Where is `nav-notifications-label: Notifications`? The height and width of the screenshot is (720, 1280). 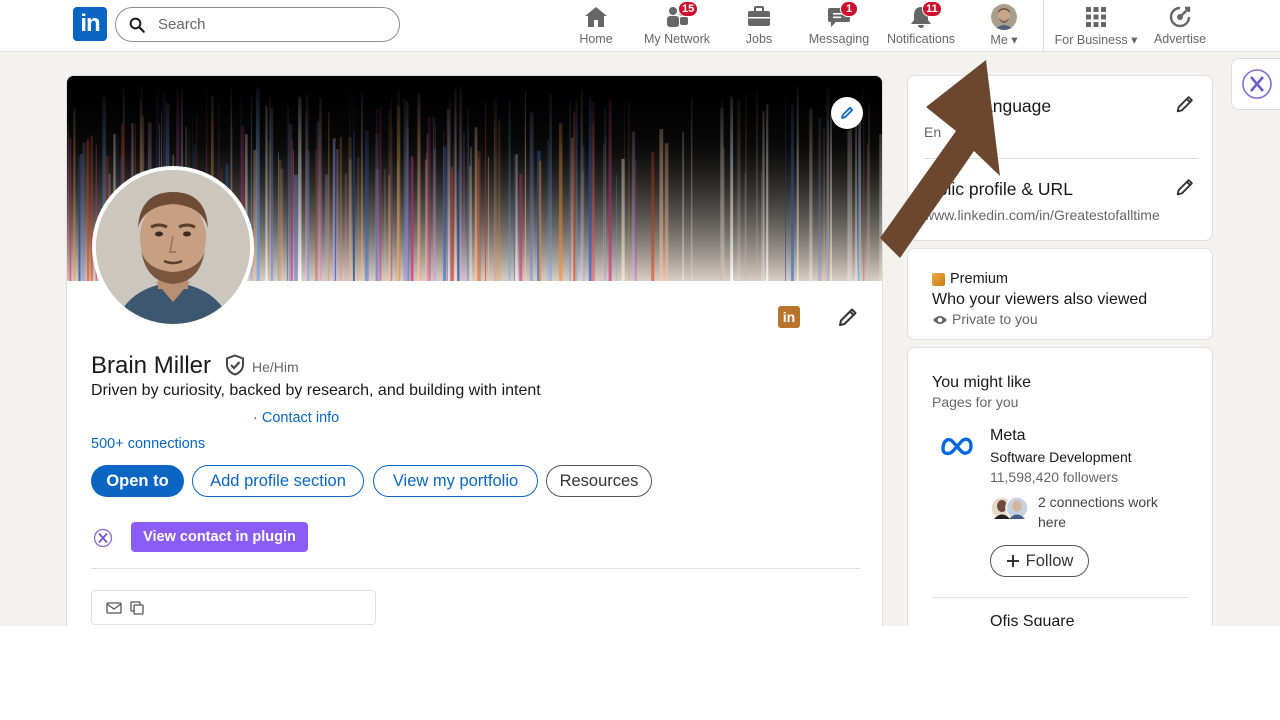 nav-notifications-label: Notifications is located at coordinates (921, 39).